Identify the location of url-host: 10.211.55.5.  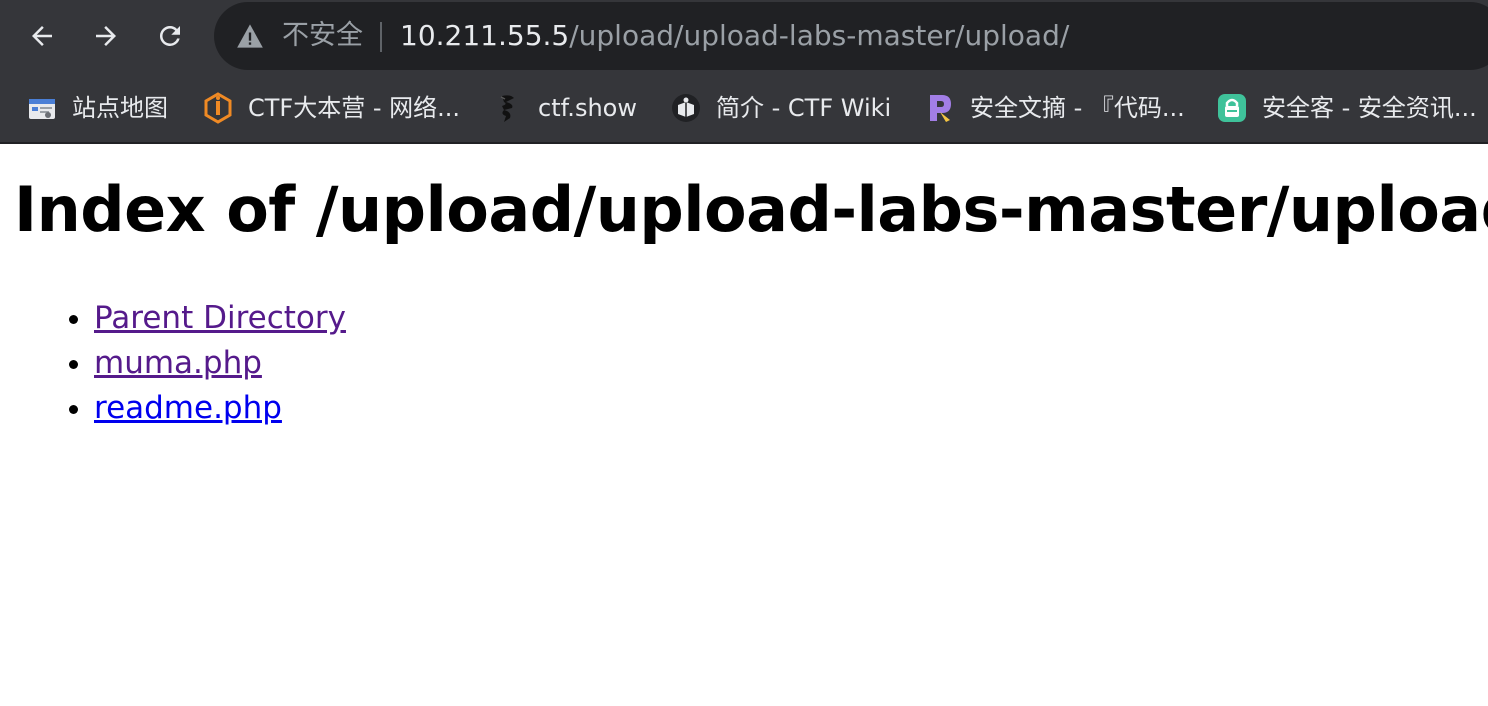
(485, 35).